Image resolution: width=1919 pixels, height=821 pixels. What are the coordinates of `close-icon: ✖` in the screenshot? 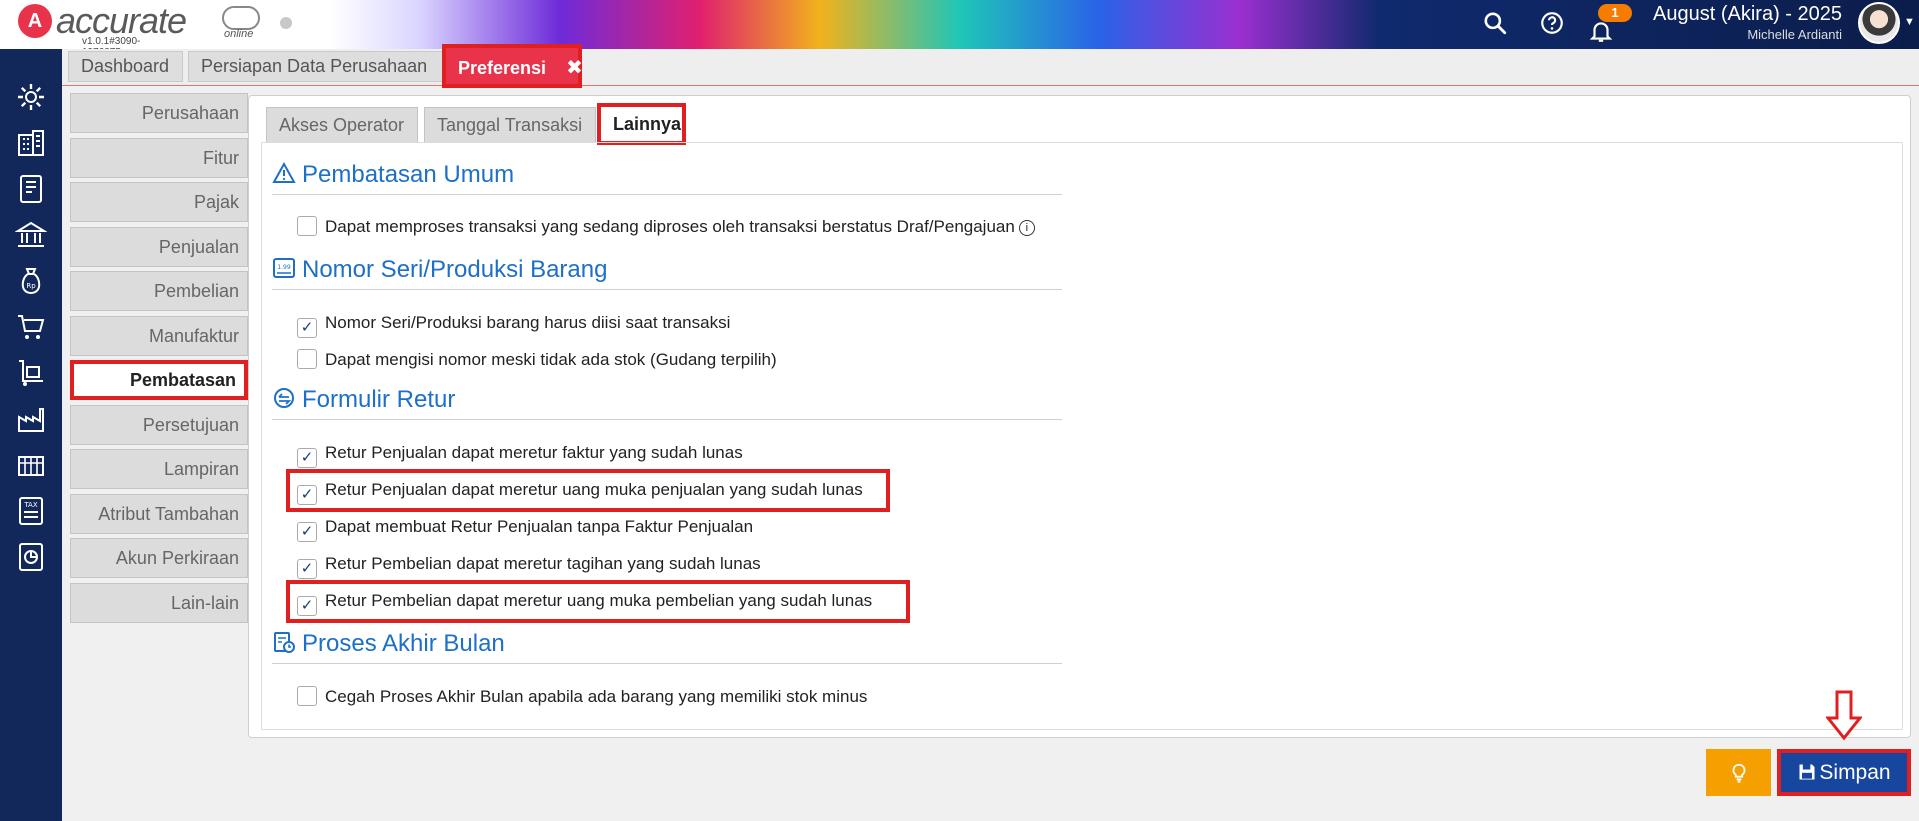 It's located at (574, 68).